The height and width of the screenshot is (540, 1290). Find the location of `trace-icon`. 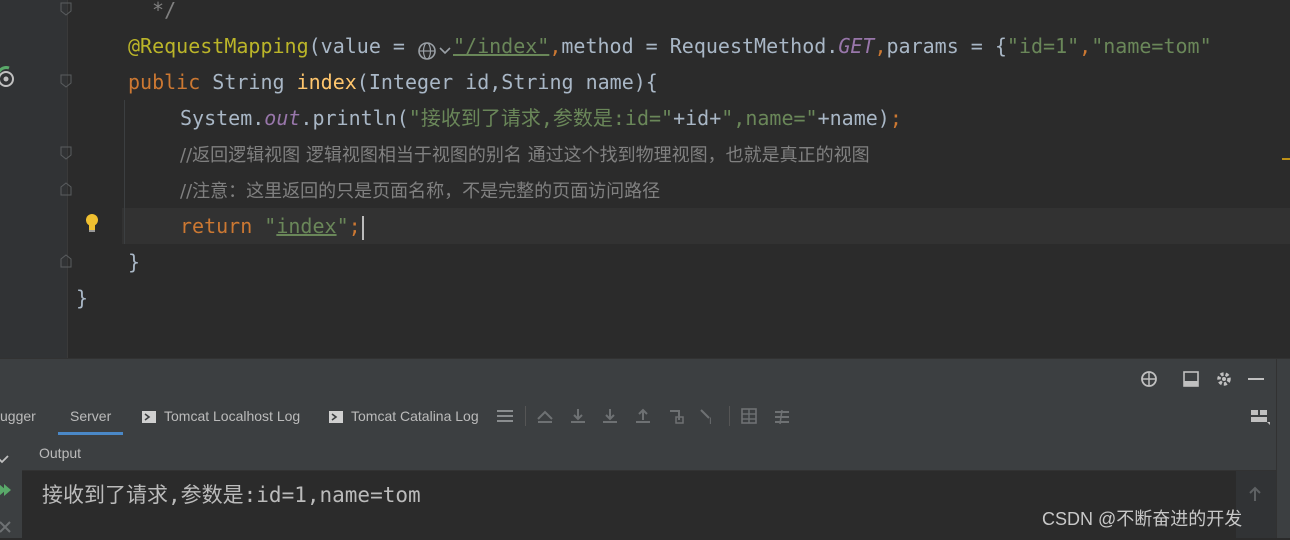

trace-icon is located at coordinates (782, 416).